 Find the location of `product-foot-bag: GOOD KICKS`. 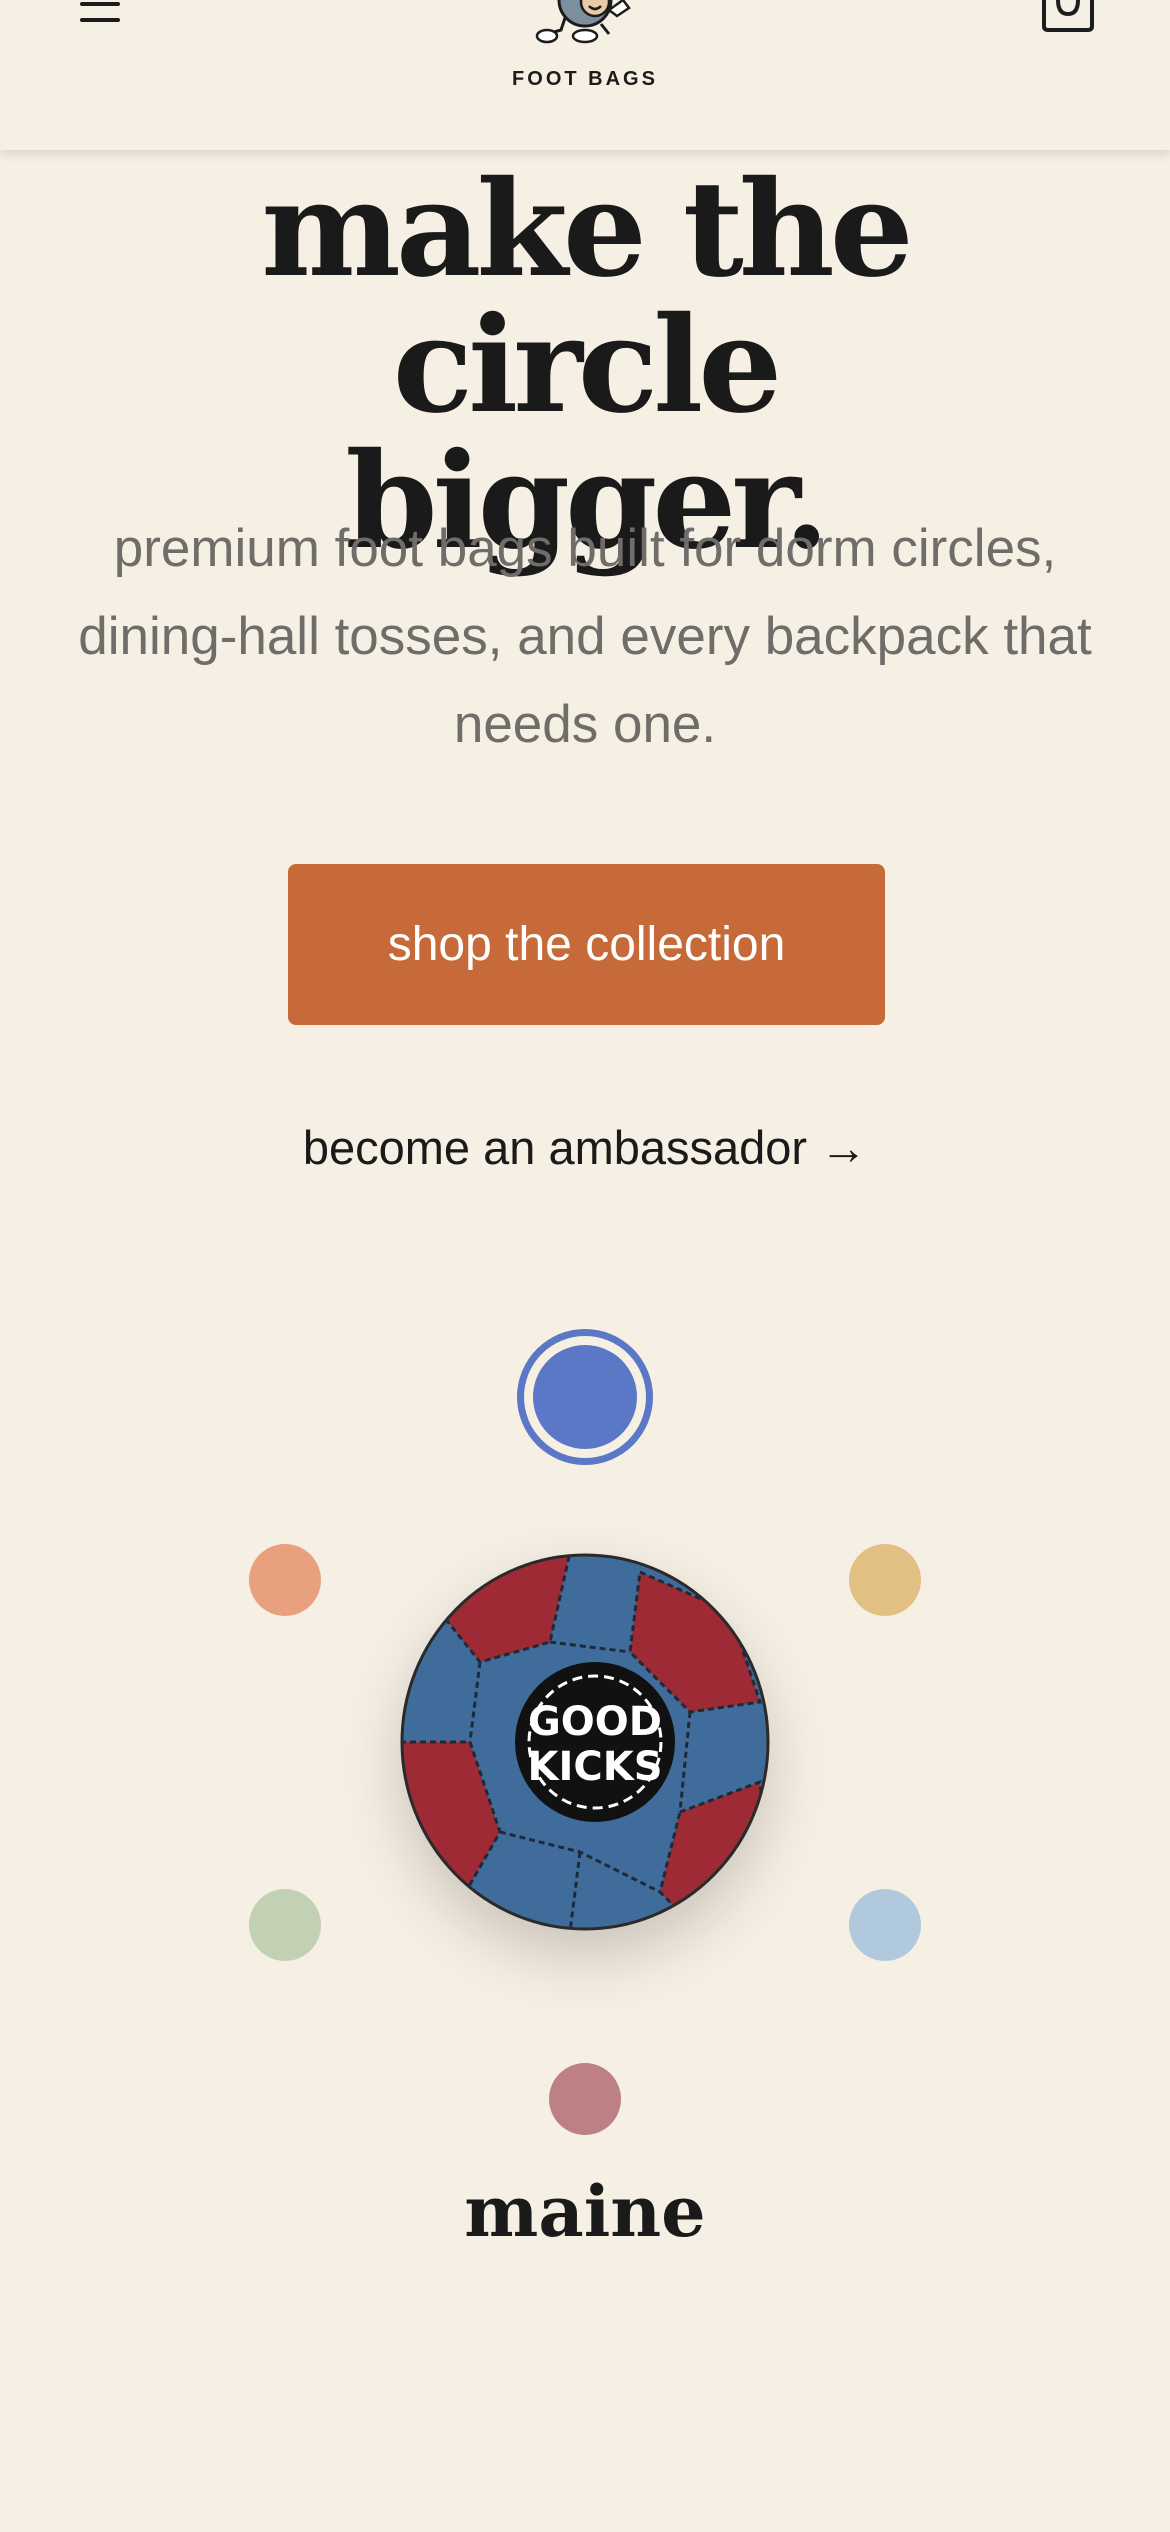

product-foot-bag: GOOD KICKS is located at coordinates (585, 1742).